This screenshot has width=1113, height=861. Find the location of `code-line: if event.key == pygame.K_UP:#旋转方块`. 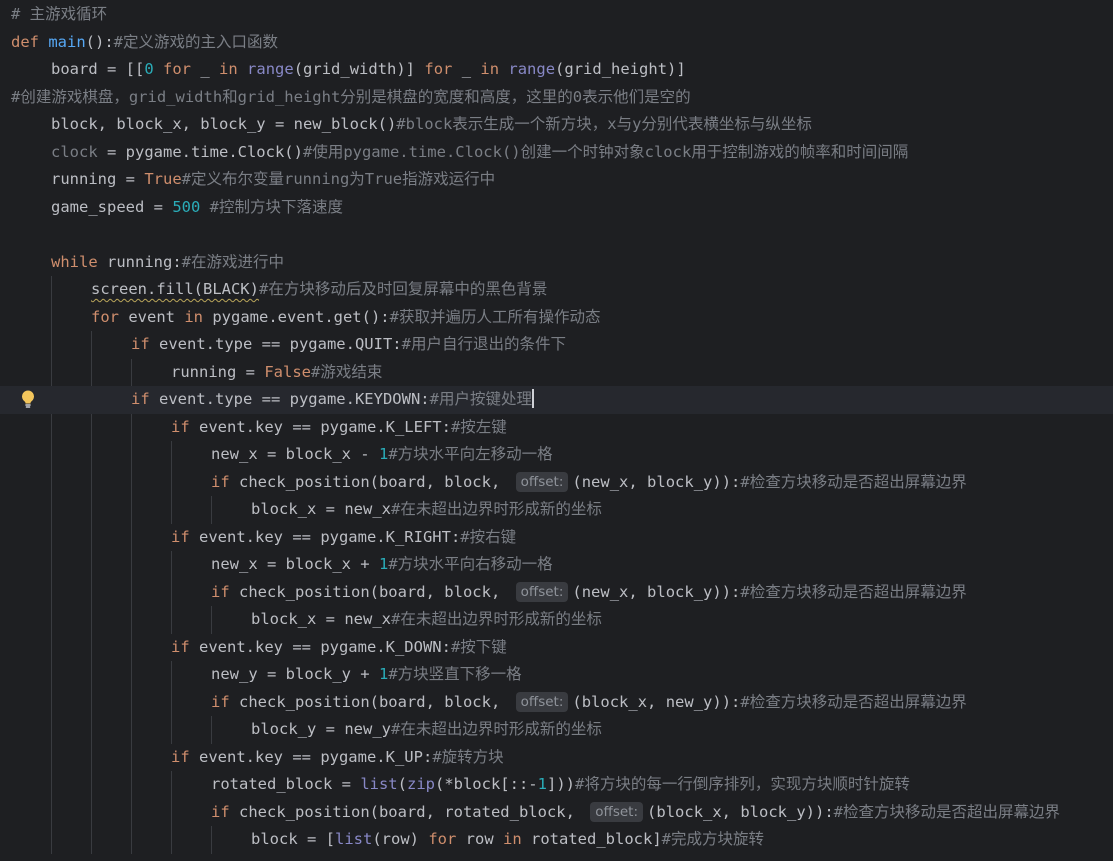

code-line: if event.key == pygame.K_UP:#旋转方块 is located at coordinates (556, 758).